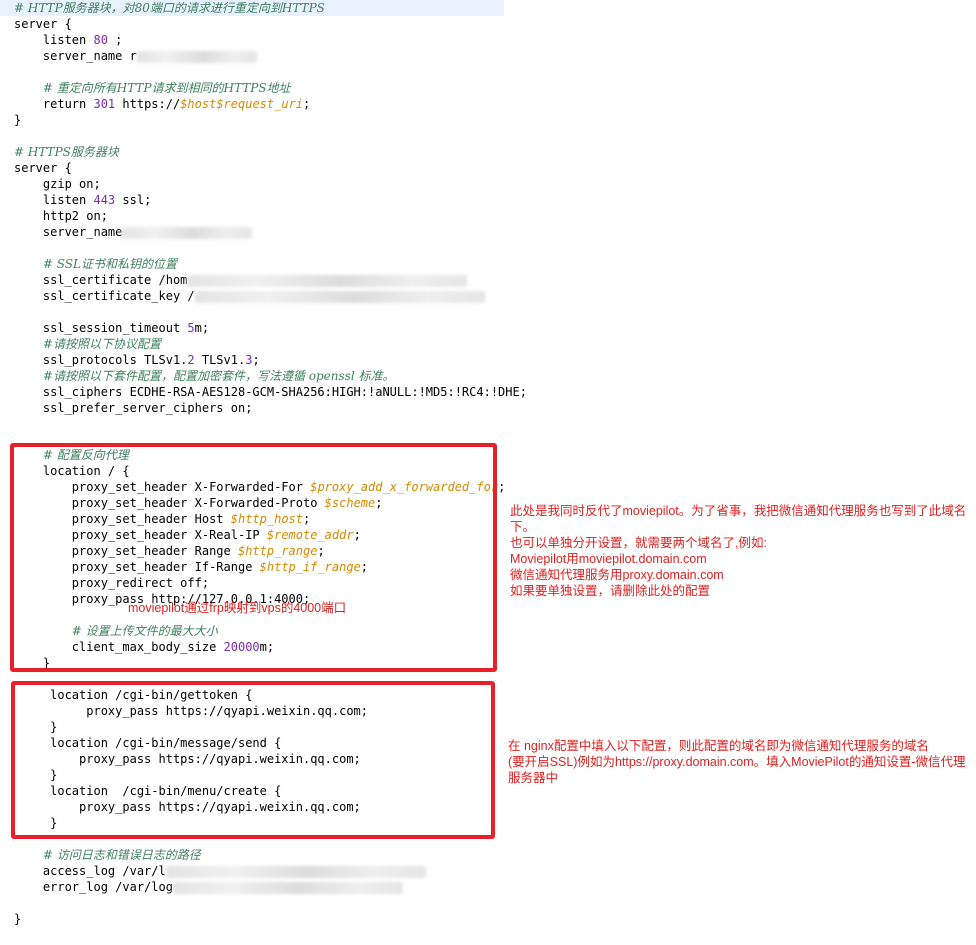 Image resolution: width=976 pixels, height=945 pixels. I want to click on code-text: ssl_certificate_key /, so click(104, 296).